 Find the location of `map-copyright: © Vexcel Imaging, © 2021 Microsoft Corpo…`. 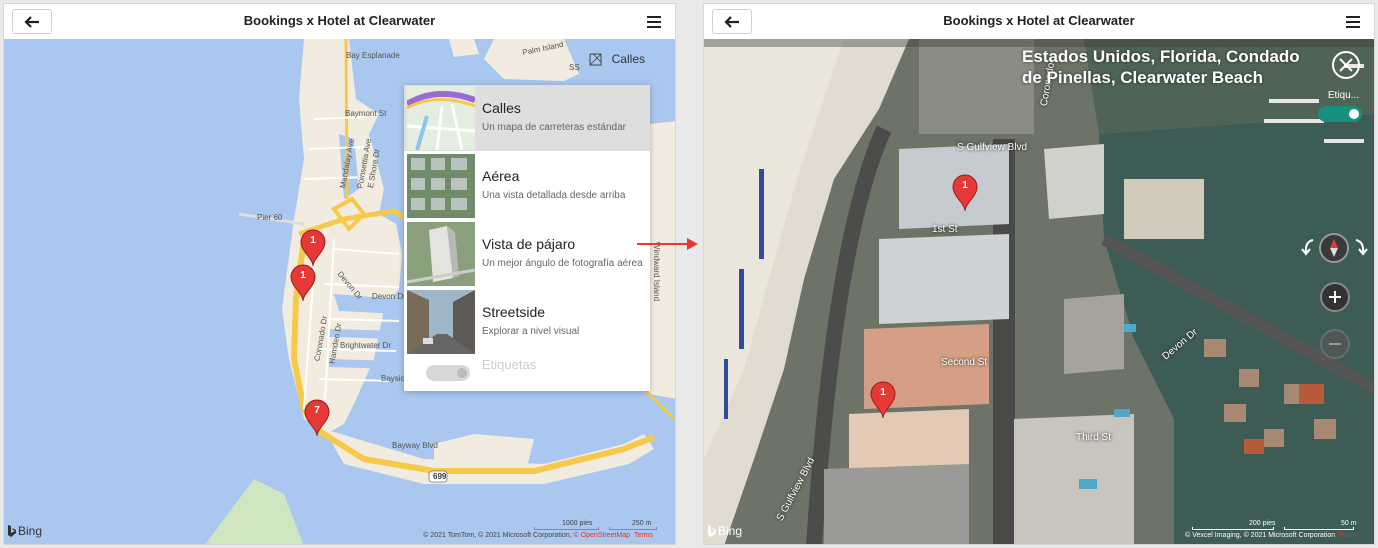

map-copyright: © Vexcel Imaging, © 2021 Microsoft Corpo… is located at coordinates (1270, 535).